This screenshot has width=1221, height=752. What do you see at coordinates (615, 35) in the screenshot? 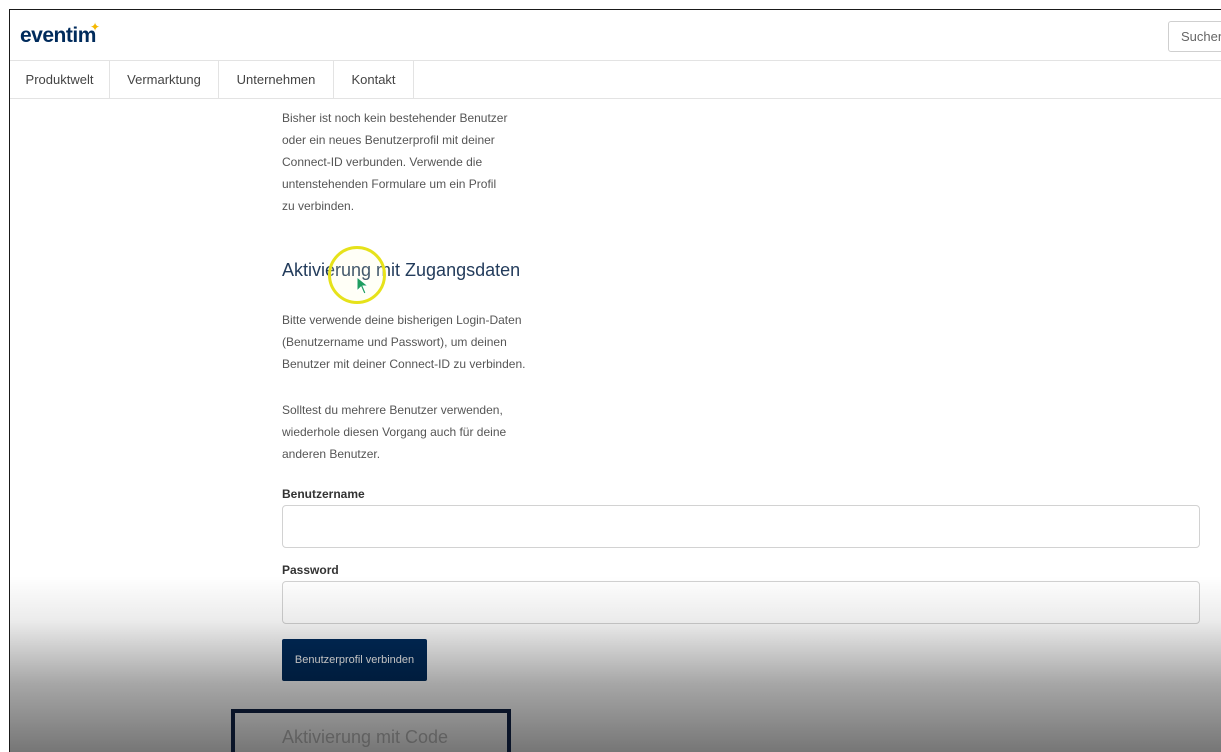
I see `site-header: eventim ✦ Suchen` at bounding box center [615, 35].